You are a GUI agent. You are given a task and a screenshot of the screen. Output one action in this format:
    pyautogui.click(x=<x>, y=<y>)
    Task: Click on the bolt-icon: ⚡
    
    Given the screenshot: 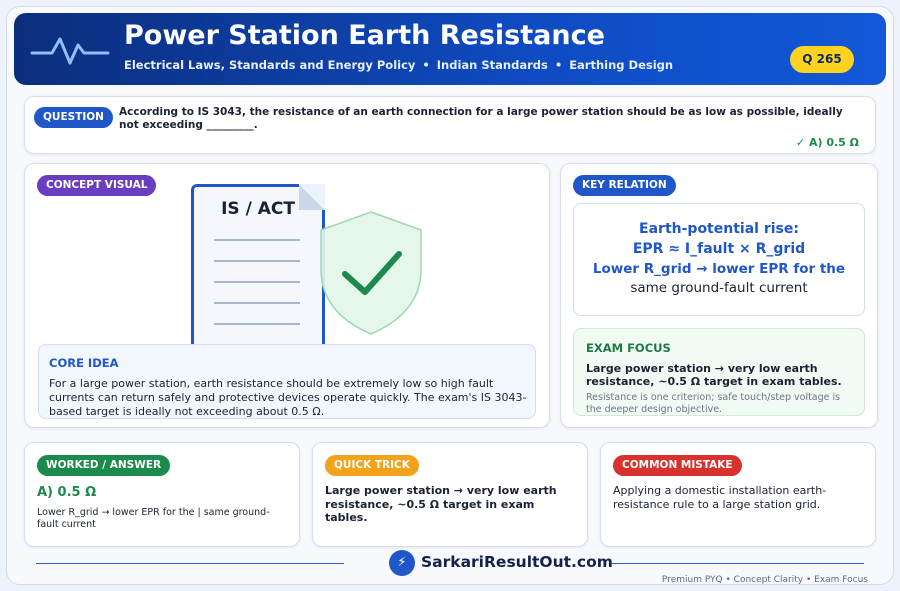 What is the action you would take?
    pyautogui.click(x=402, y=563)
    